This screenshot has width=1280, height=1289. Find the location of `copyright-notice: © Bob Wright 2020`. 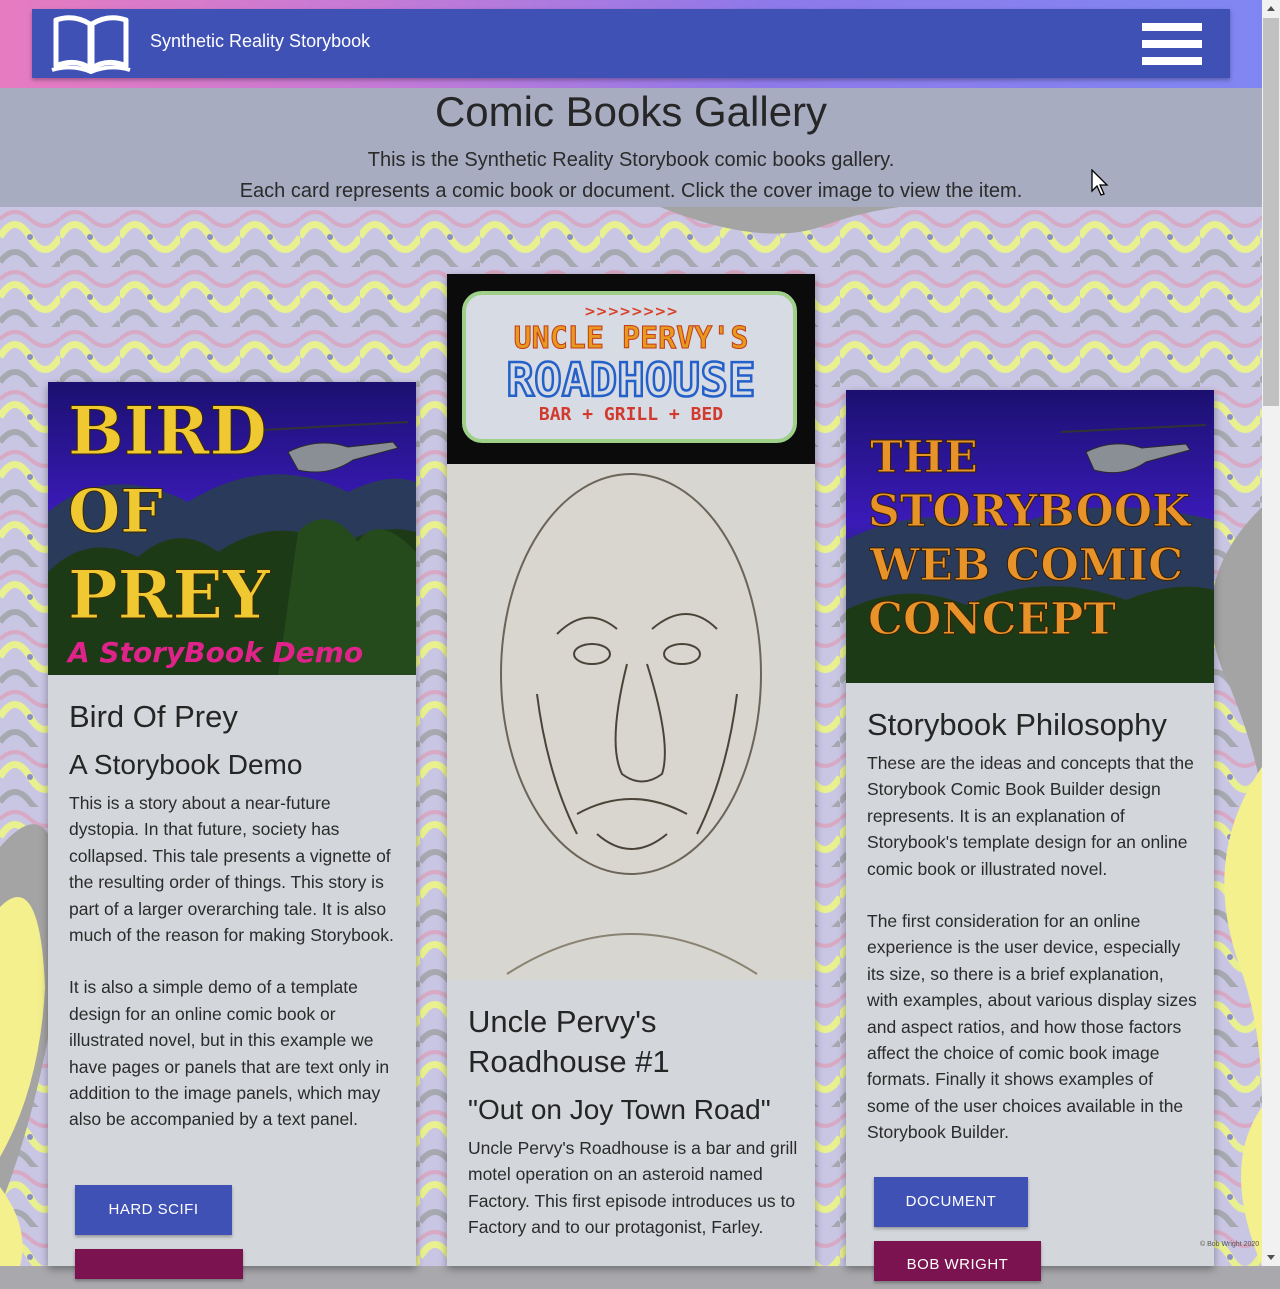

copyright-notice: © Bob Wright 2020 is located at coordinates (1230, 1244).